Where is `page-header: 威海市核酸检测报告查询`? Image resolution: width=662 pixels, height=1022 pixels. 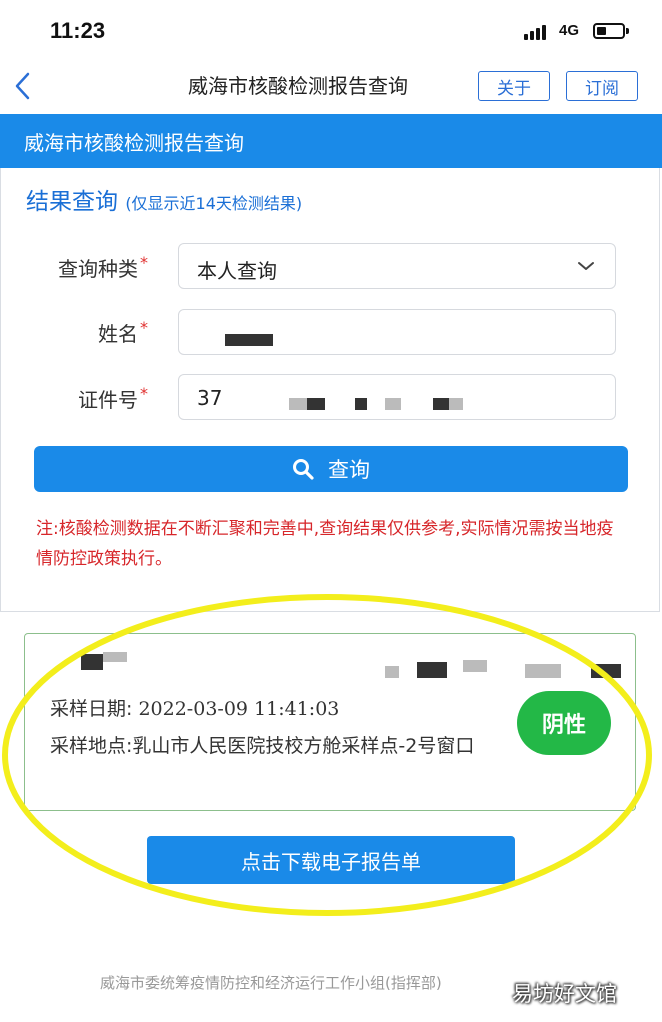 page-header: 威海市核酸检测报告查询 is located at coordinates (331, 141).